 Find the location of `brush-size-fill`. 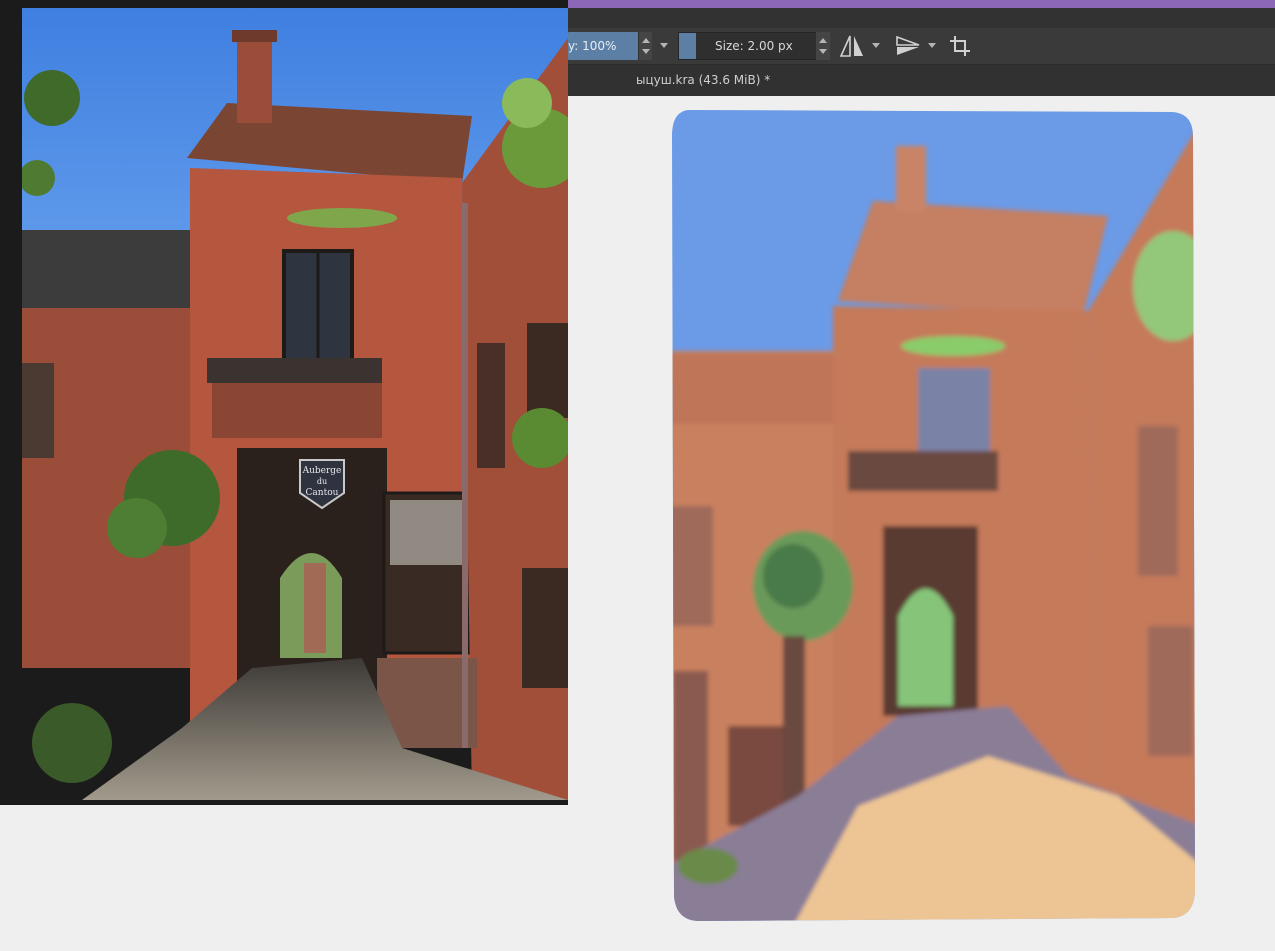

brush-size-fill is located at coordinates (687, 46).